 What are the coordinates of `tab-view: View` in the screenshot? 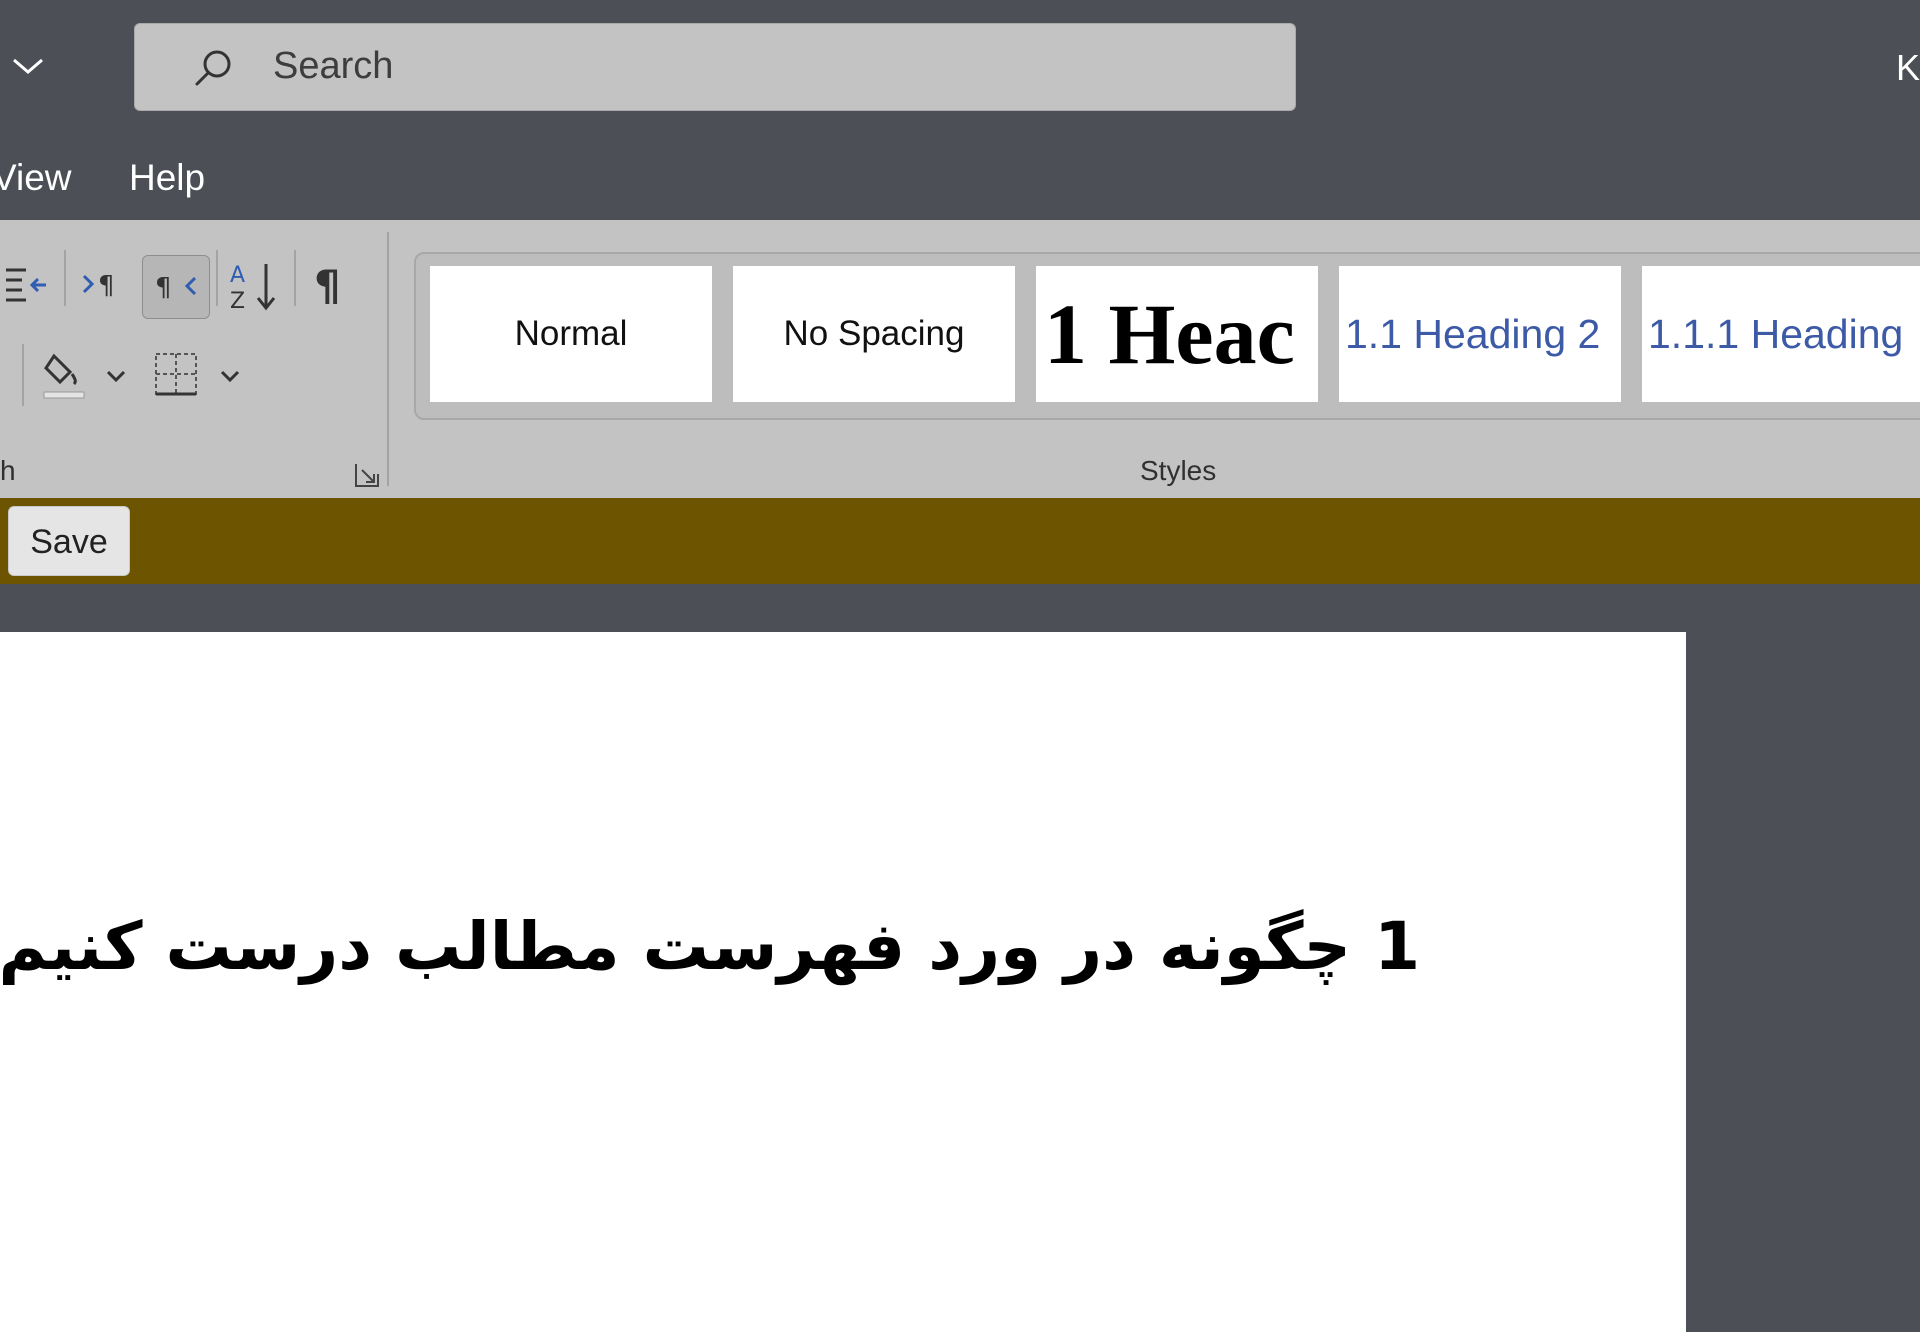 It's located at (36, 178).